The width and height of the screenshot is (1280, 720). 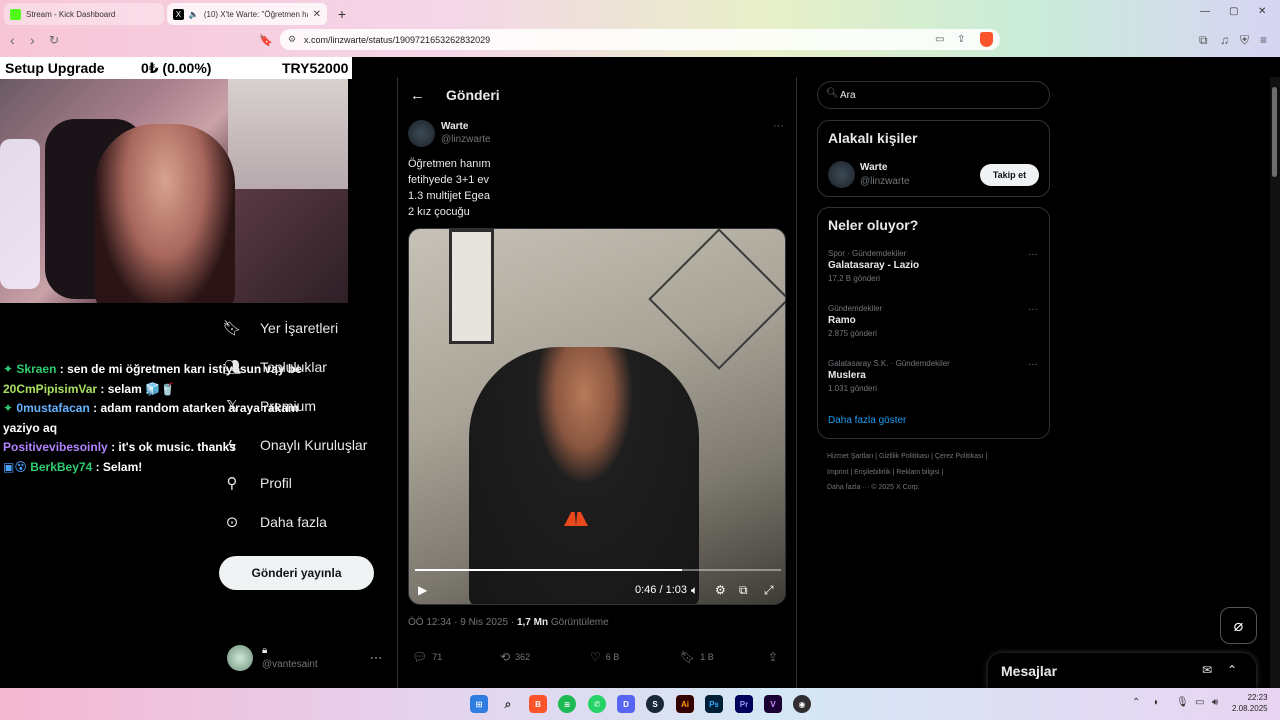 I want to click on search-icon: ⌕, so click(x=508, y=704).